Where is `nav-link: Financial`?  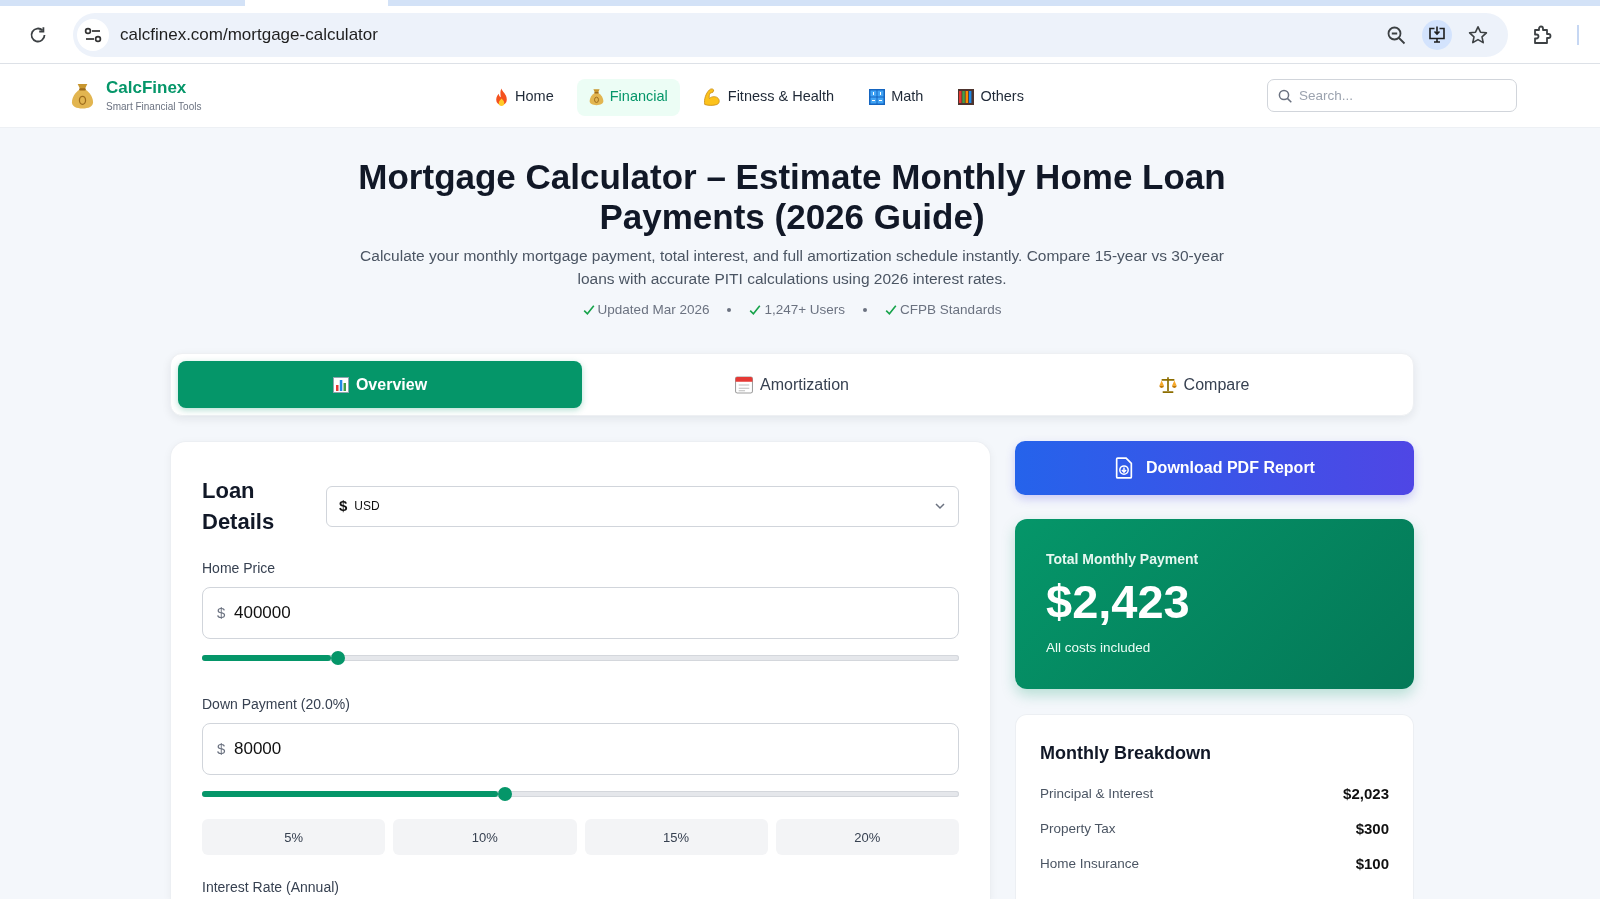 nav-link: Financial is located at coordinates (628, 97).